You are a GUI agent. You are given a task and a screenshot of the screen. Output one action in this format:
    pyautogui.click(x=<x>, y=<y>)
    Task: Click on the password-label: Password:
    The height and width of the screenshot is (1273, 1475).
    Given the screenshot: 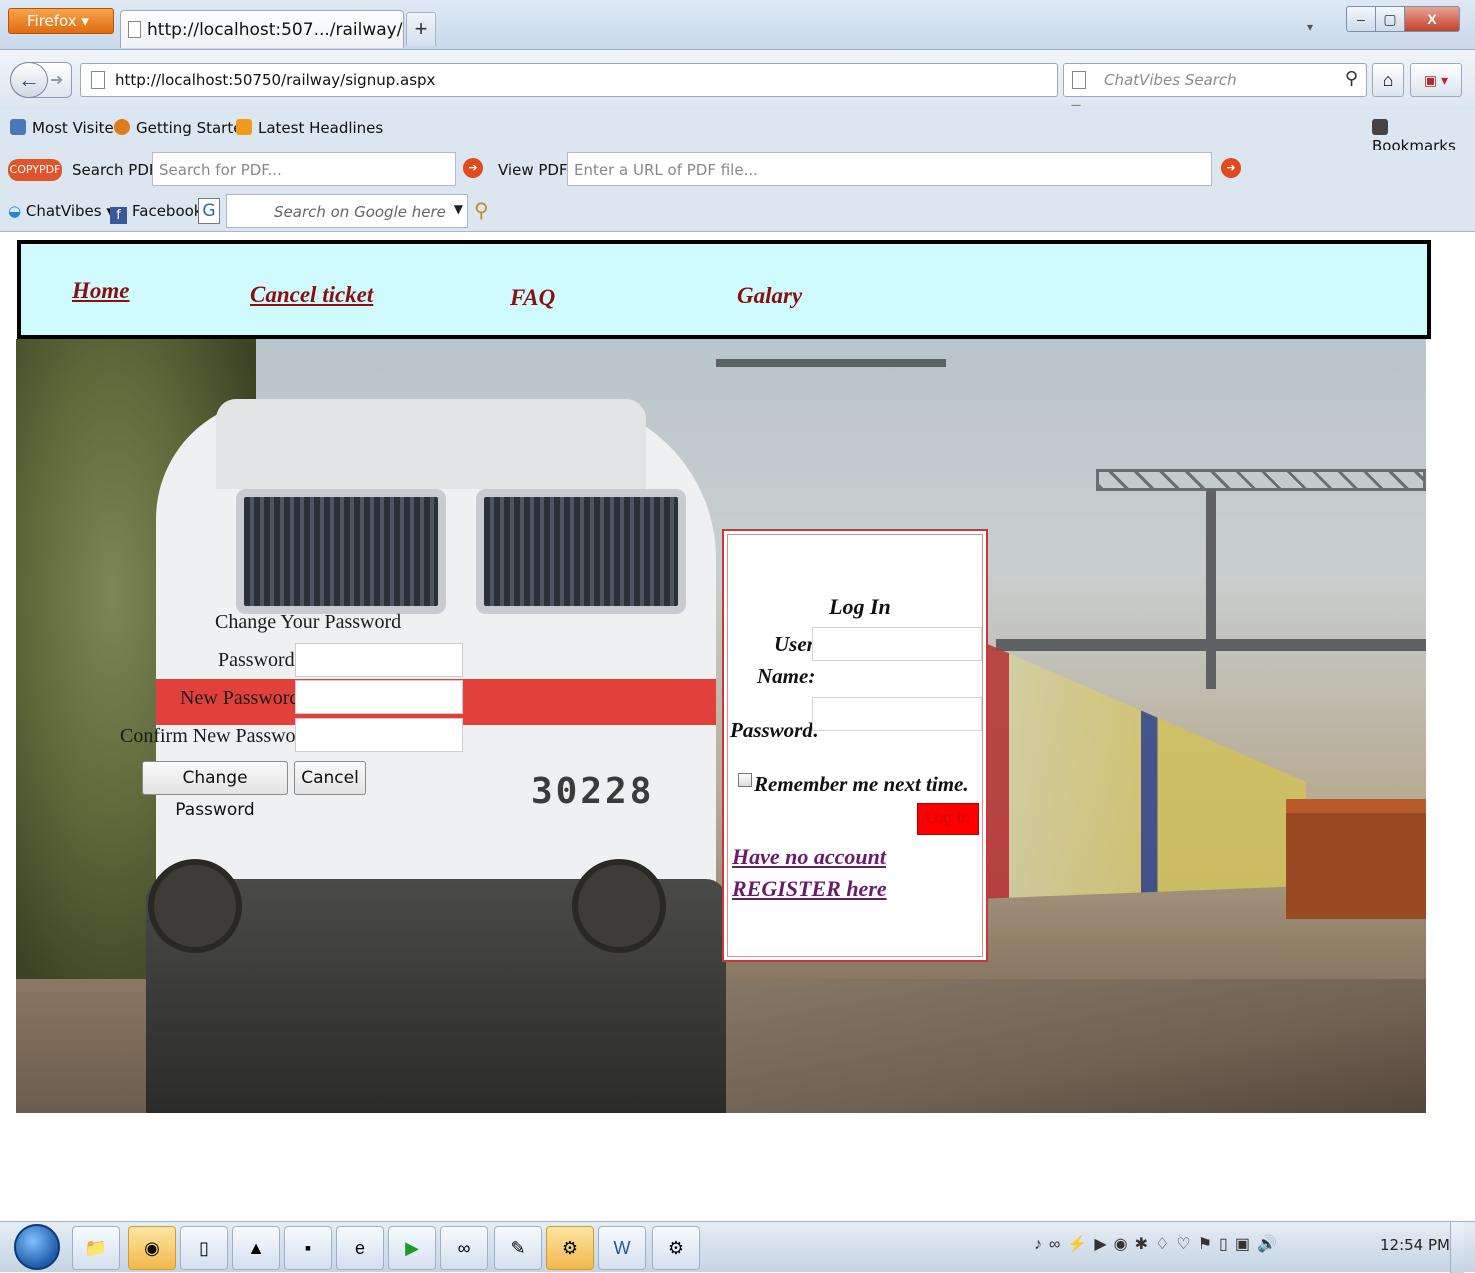 What is the action you would take?
    pyautogui.click(x=259, y=660)
    